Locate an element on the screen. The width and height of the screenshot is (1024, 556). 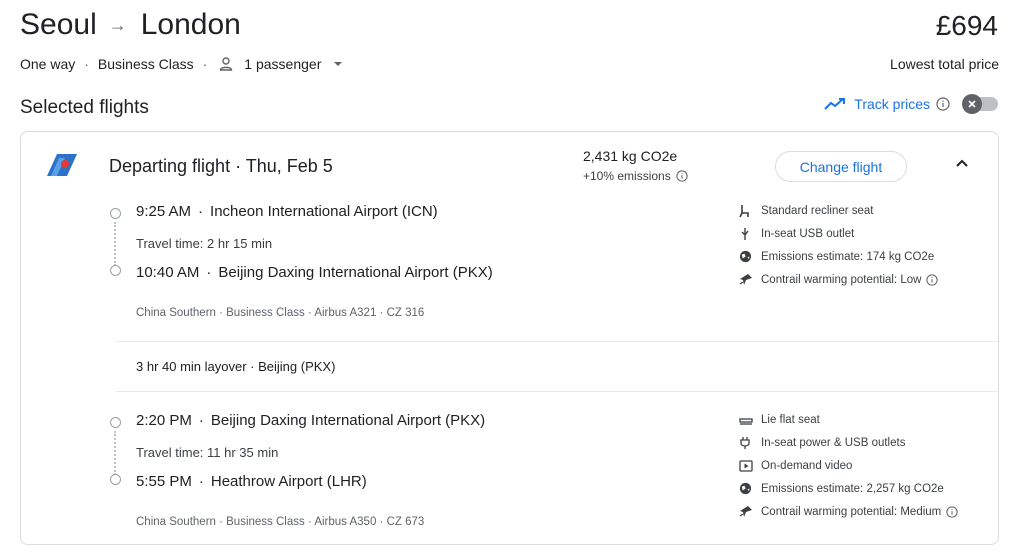
airline-logo is located at coordinates (62, 167).